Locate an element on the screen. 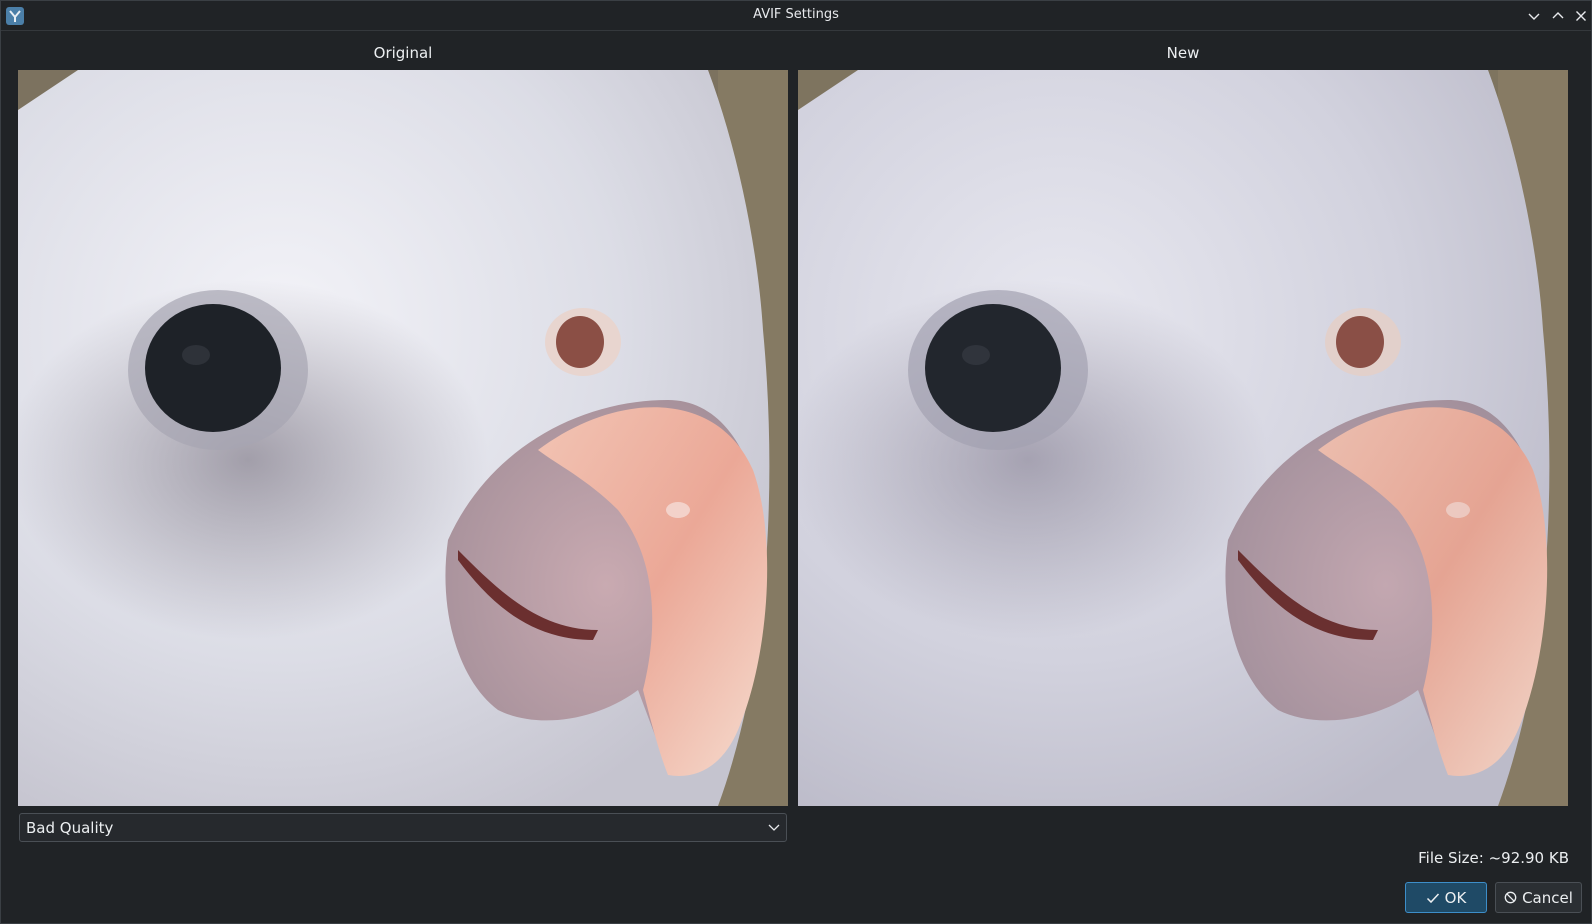  close-icon is located at coordinates (1581, 16).